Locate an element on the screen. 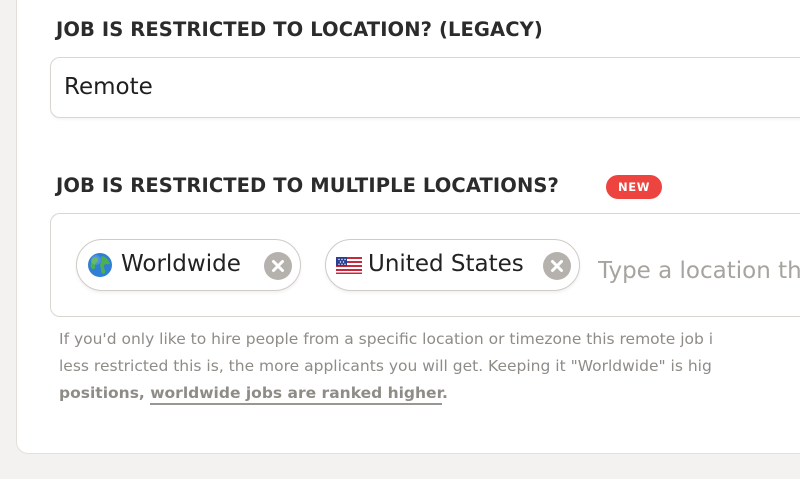  location-chip-united-states: United States is located at coordinates (452, 265).